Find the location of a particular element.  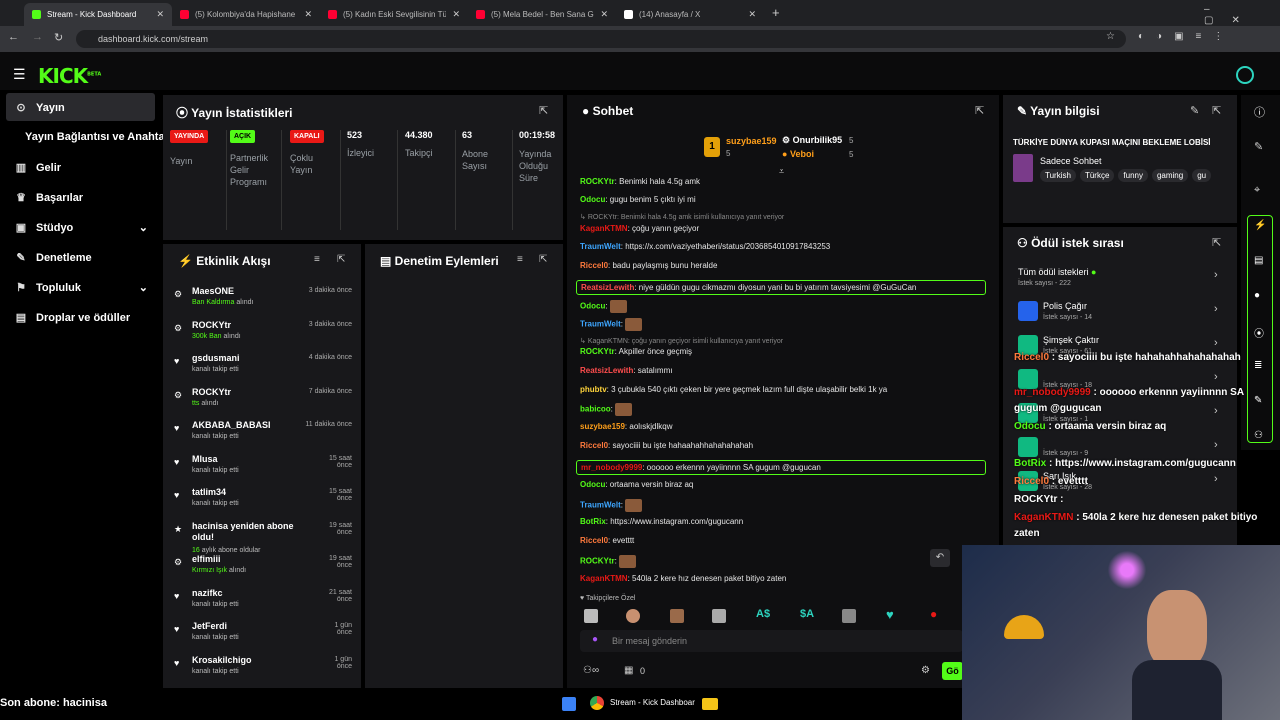

chat-username: phubtv is located at coordinates (593, 389).